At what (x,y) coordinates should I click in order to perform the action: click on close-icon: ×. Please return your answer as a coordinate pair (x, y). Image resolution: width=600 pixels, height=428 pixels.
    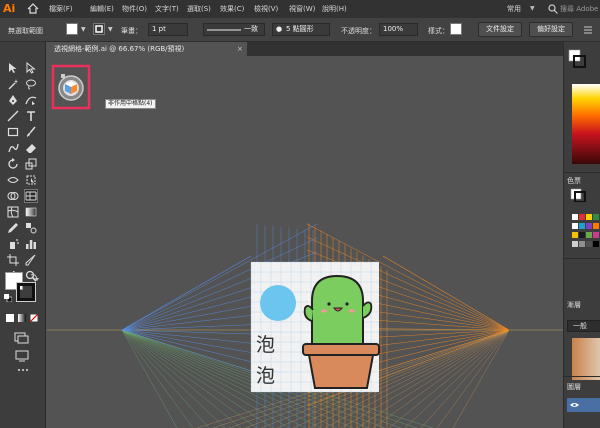
    Looking at the image, I should click on (240, 49).